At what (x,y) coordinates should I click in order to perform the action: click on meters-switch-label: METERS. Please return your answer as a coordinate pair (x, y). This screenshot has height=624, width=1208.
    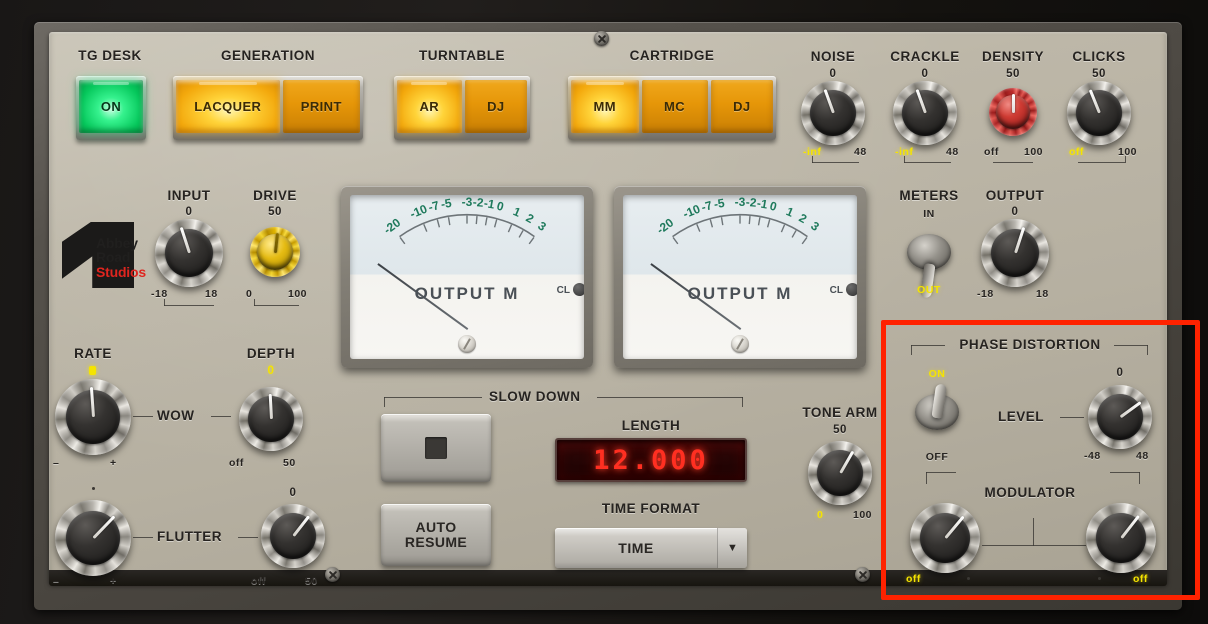
    Looking at the image, I should click on (929, 195).